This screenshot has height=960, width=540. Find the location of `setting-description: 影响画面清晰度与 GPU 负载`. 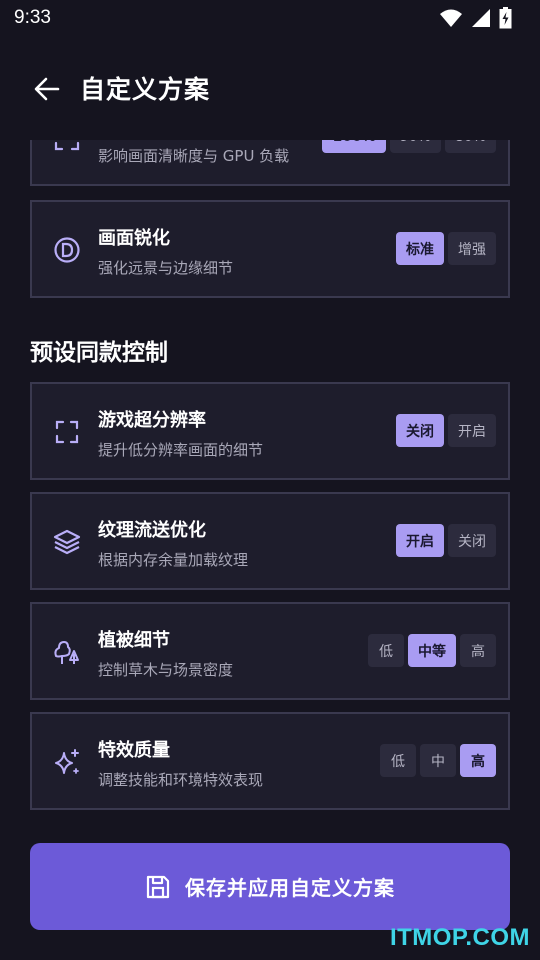

setting-description: 影响画面清晰度与 GPU 负载 is located at coordinates (194, 156).